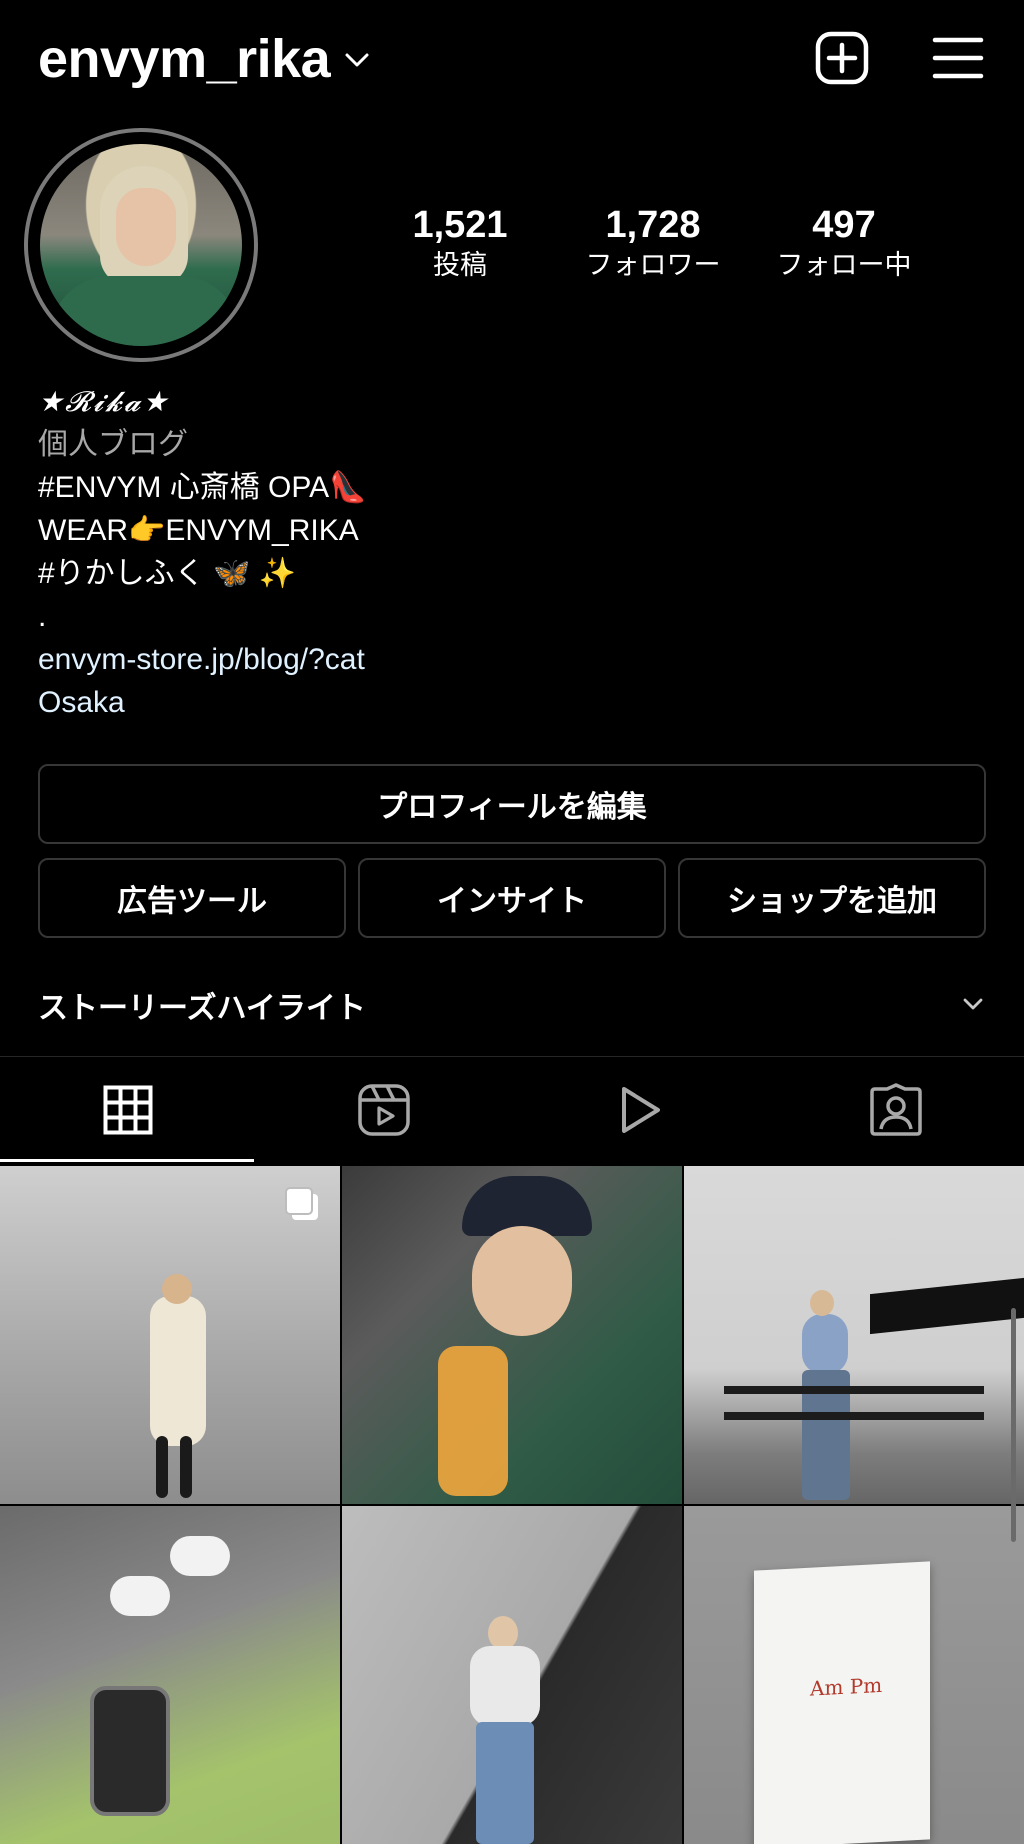 The width and height of the screenshot is (1024, 1844). Describe the element at coordinates (302, 1204) in the screenshot. I see `multi-image-icon` at that location.